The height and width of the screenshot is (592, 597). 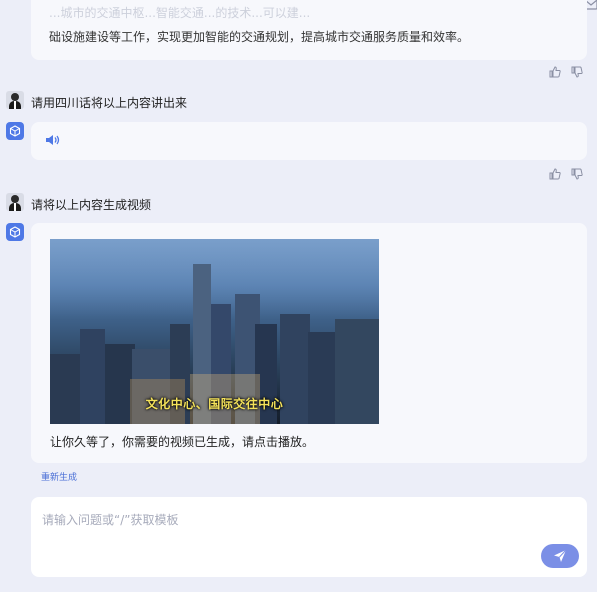 What do you see at coordinates (91, 205) in the screenshot?
I see `user-message-text: 请将以上内容生成视频` at bounding box center [91, 205].